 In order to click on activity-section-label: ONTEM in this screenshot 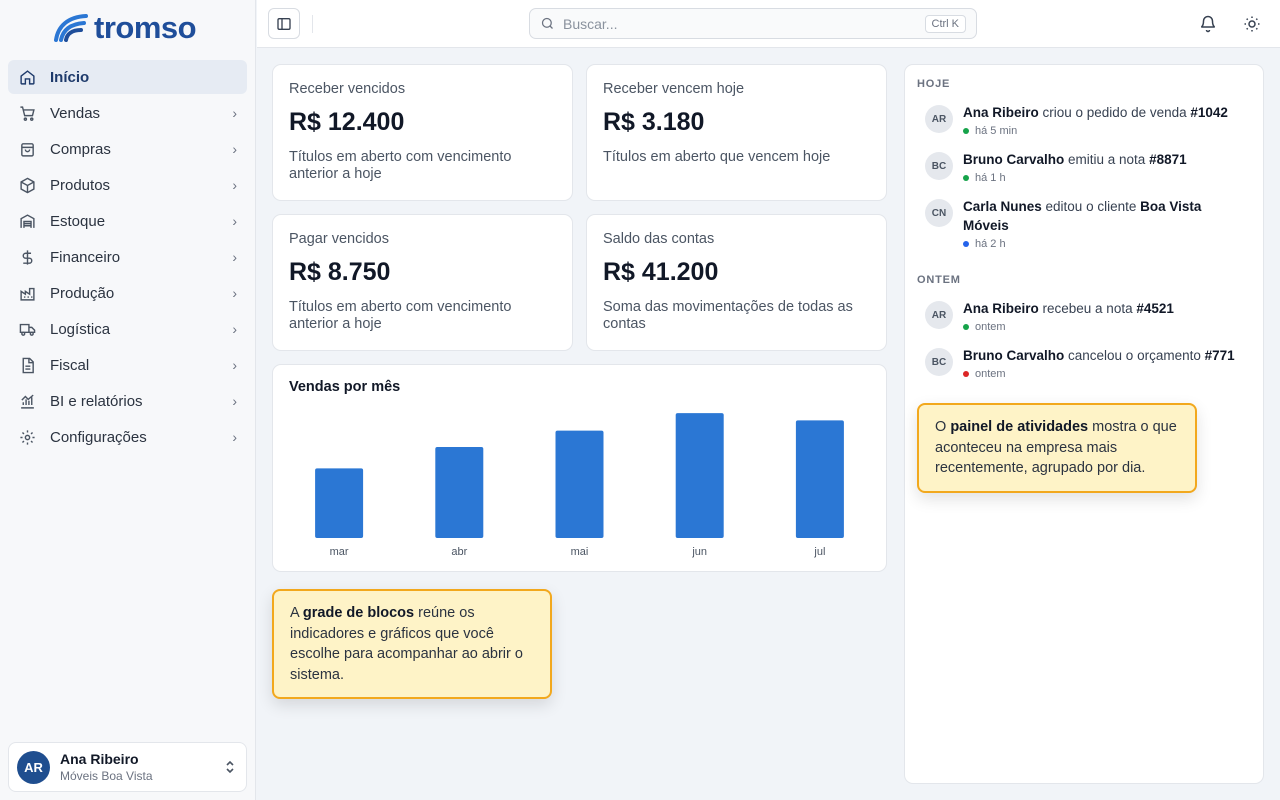, I will do `click(939, 280)`.